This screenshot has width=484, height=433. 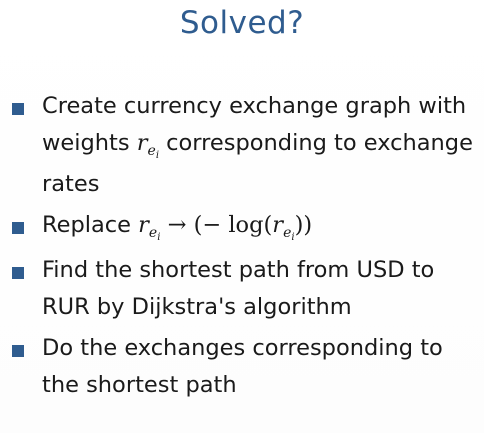 I want to click on math-expression: → (− log(, so click(x=216, y=225).